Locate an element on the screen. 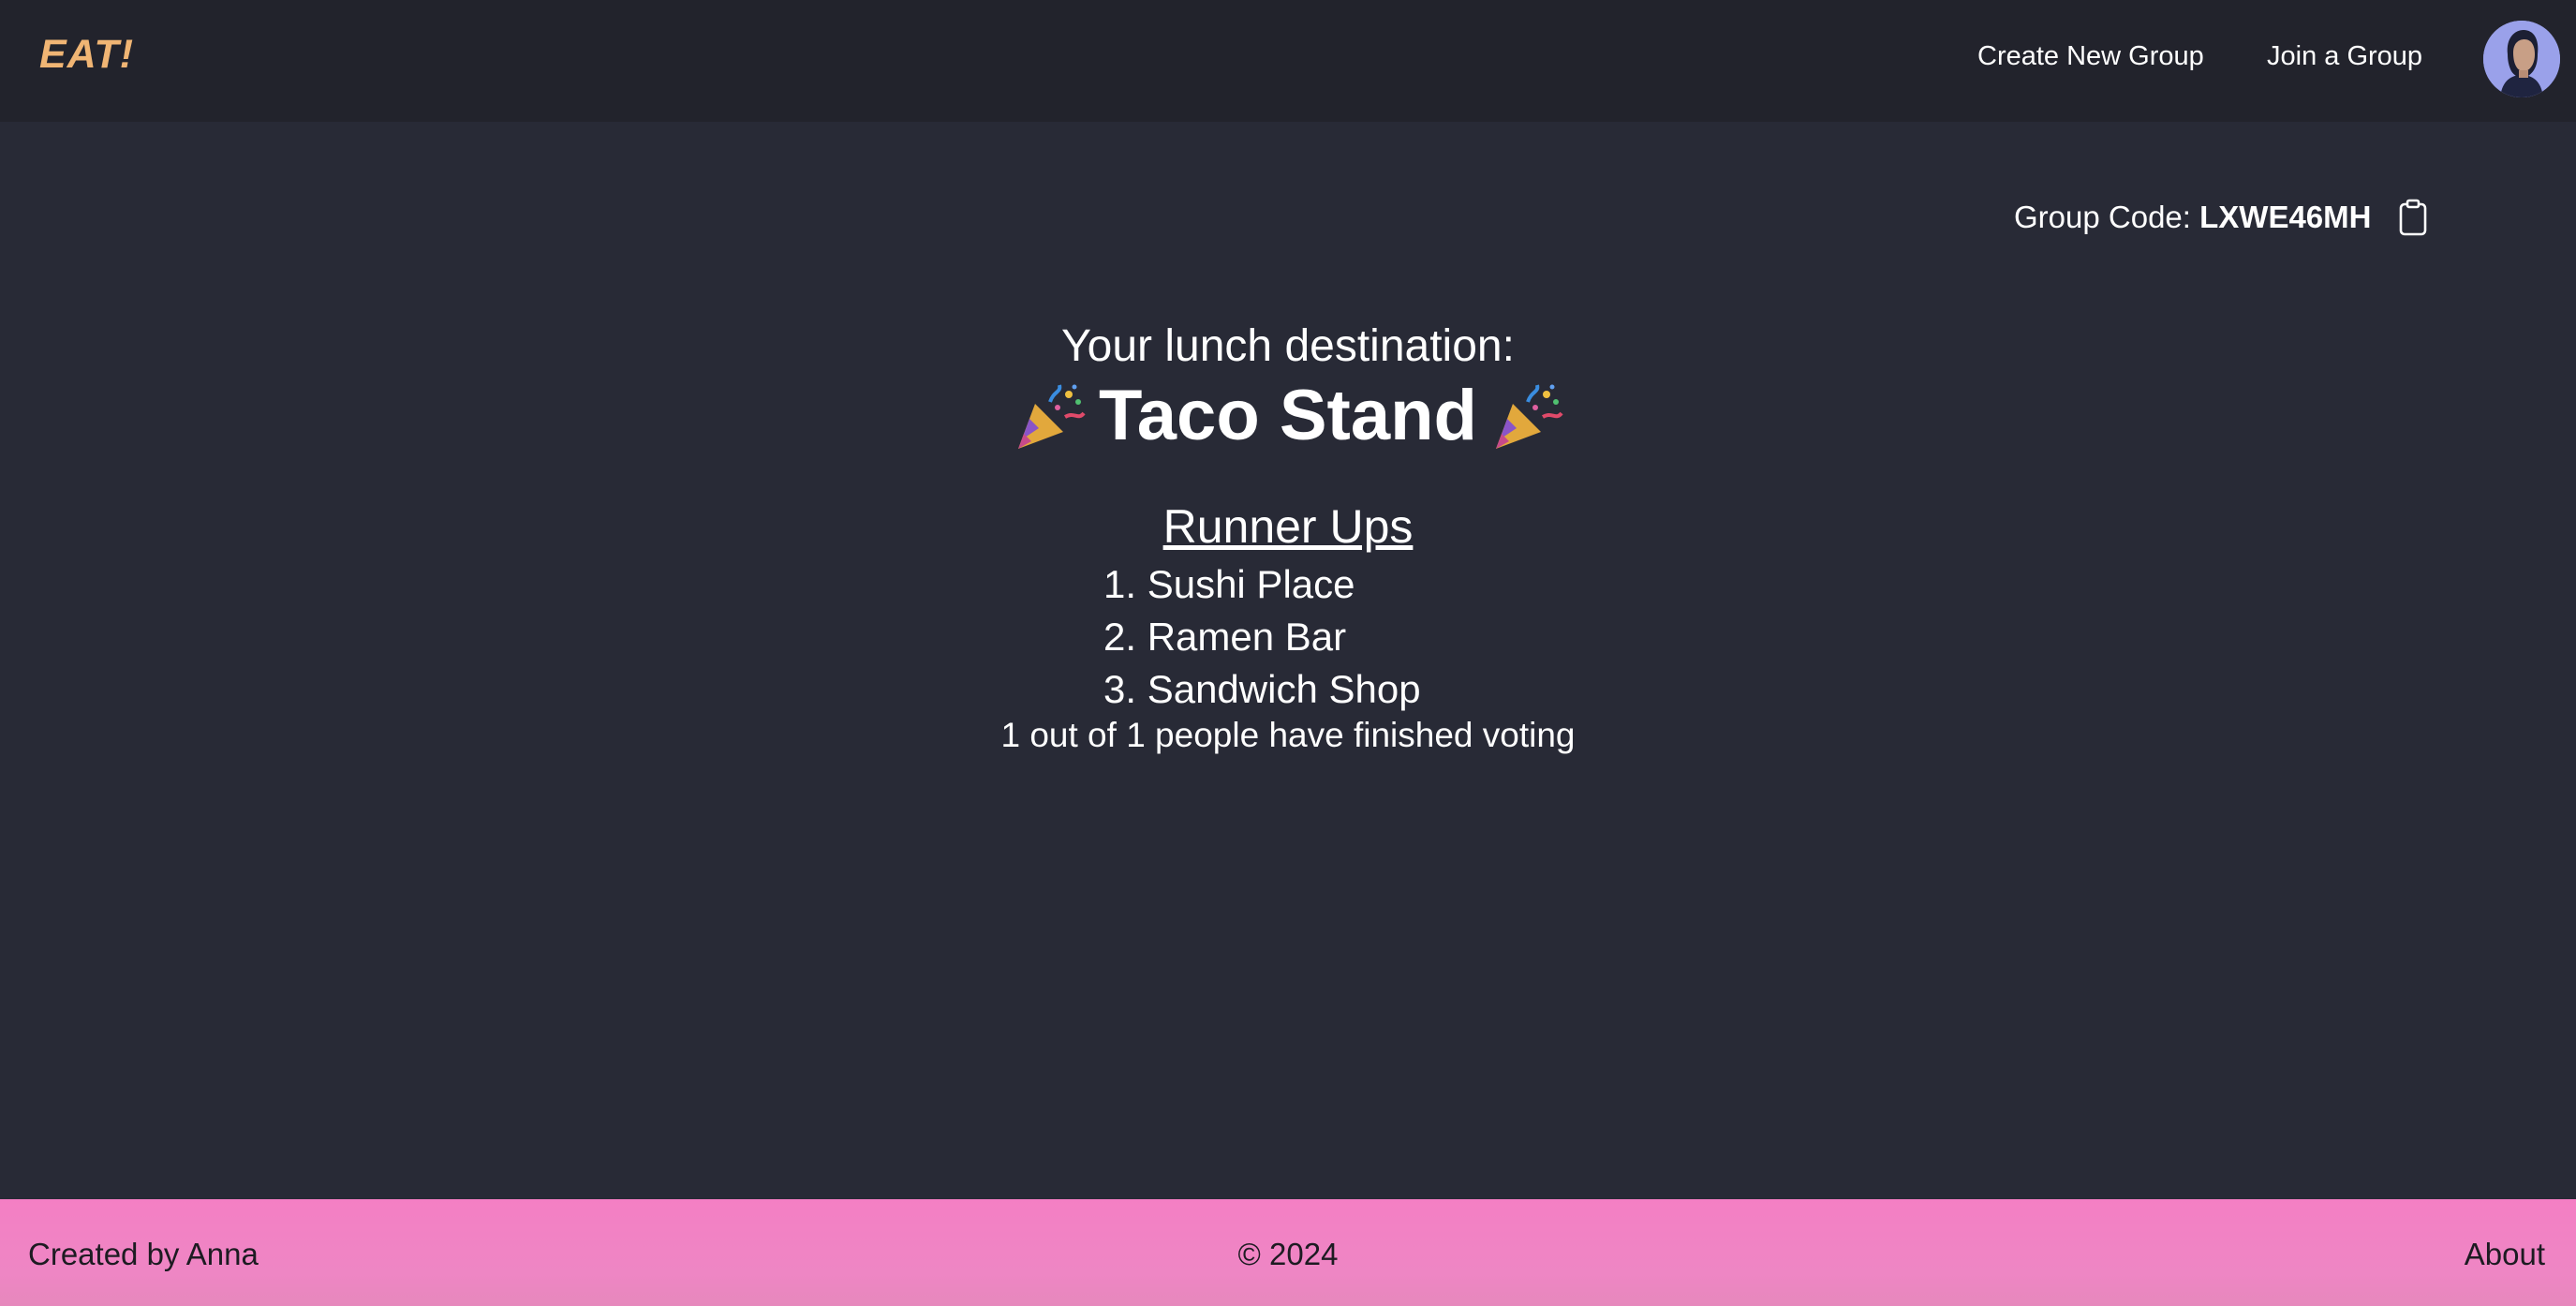  runner-ups-title: Runner Ups is located at coordinates (1288, 526).